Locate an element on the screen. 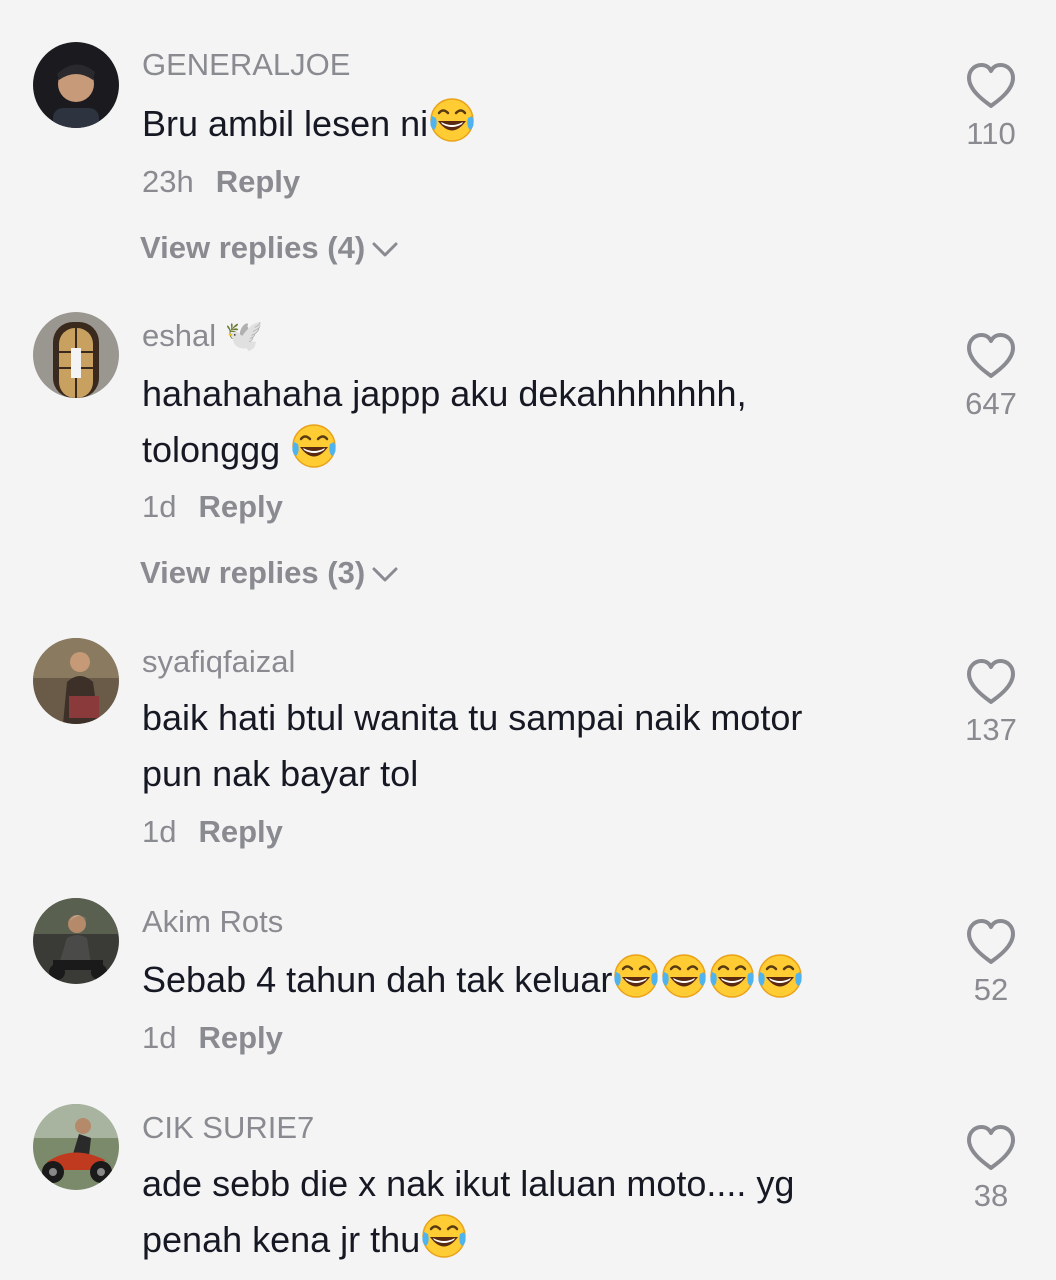 The height and width of the screenshot is (1280, 1056). comment-text: Bru ambil lesen ni is located at coordinates (522, 124).